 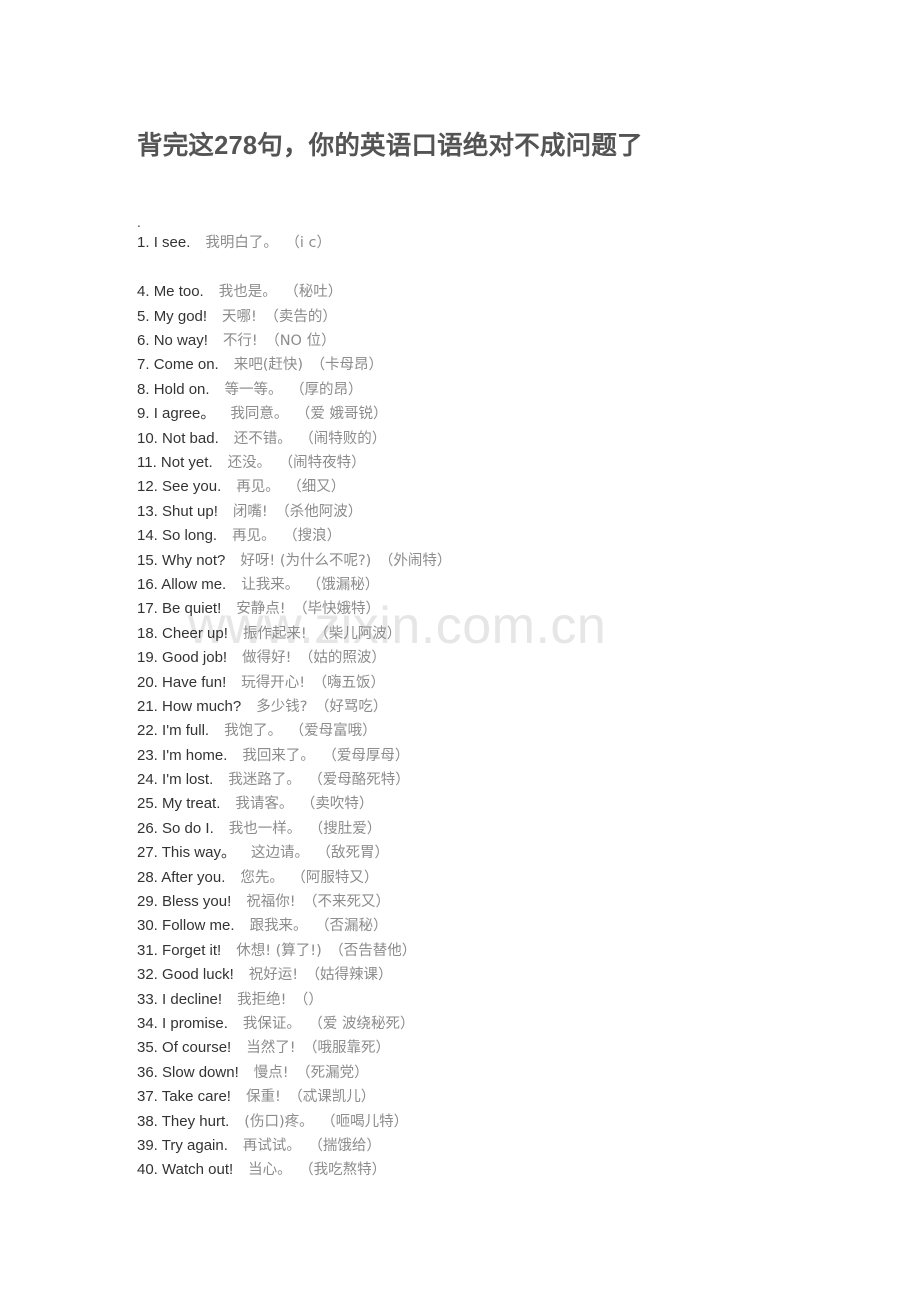 I want to click on phrase-row: 28. After you. 您先。 （阿服特又）, so click(x=487, y=878).